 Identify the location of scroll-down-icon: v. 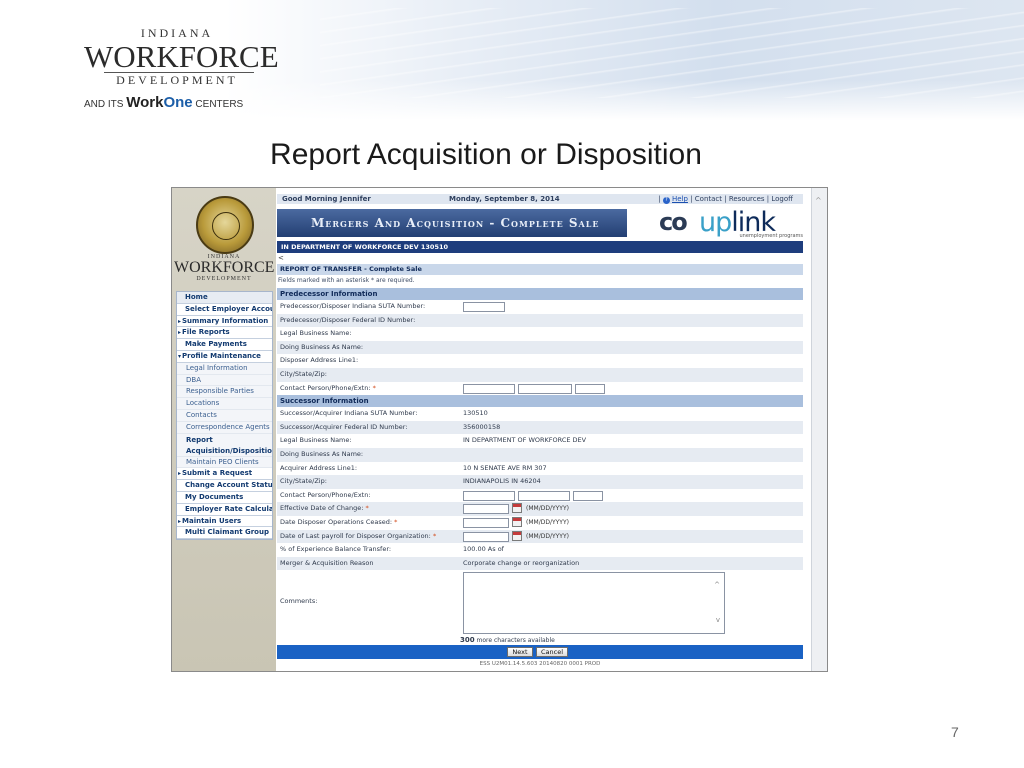
(718, 621).